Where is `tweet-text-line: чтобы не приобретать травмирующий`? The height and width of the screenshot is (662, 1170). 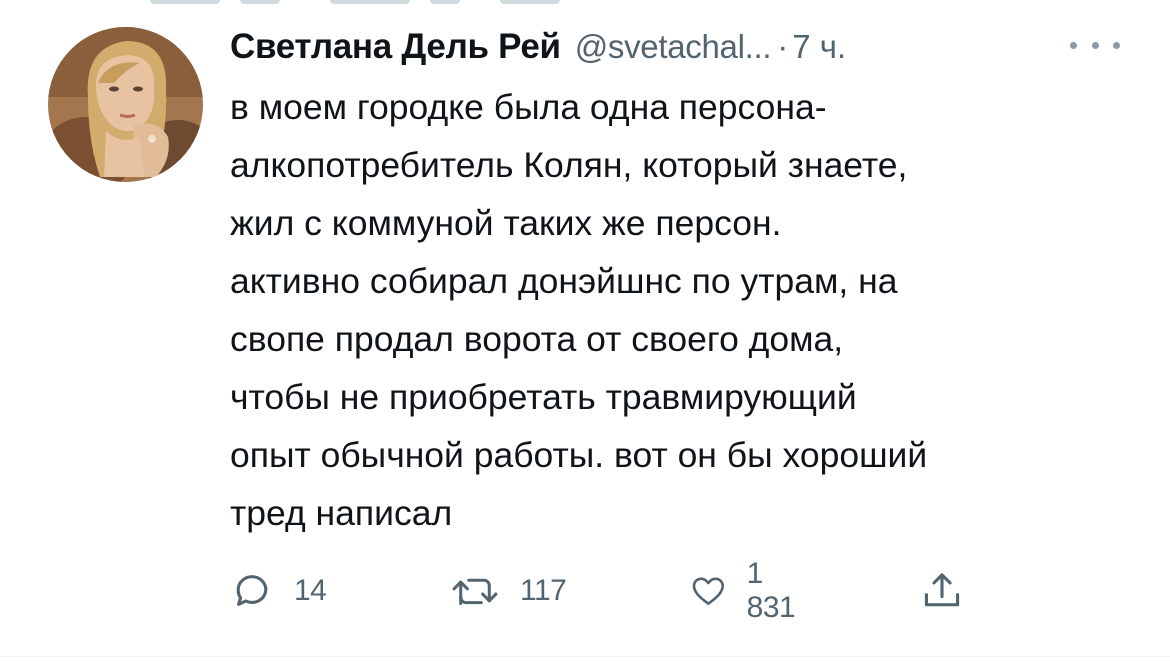
tweet-text-line: чтобы не приобретать травмирующий is located at coordinates (543, 397).